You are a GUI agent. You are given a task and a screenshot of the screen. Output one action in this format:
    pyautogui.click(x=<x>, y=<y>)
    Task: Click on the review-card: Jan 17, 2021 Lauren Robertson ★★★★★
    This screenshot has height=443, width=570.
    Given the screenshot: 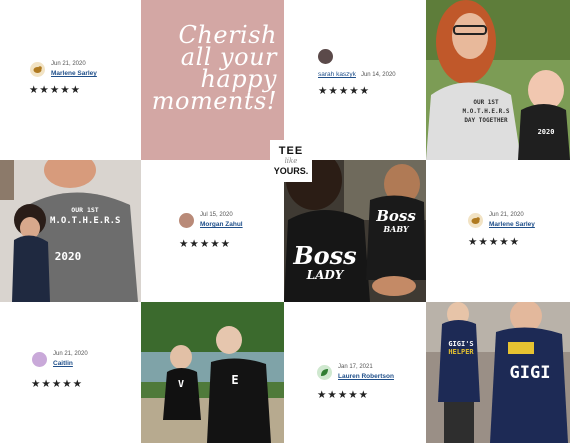 What is the action you would take?
    pyautogui.click(x=355, y=372)
    